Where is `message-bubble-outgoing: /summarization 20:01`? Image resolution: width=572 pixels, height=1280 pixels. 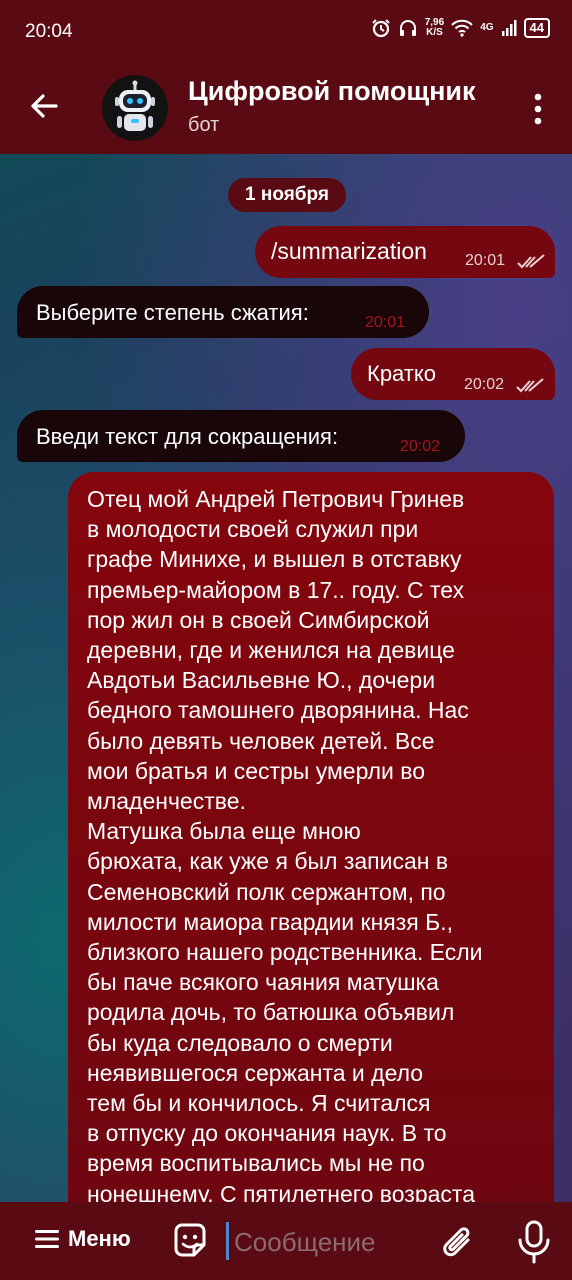
message-bubble-outgoing: /summarization 20:01 is located at coordinates (405, 252).